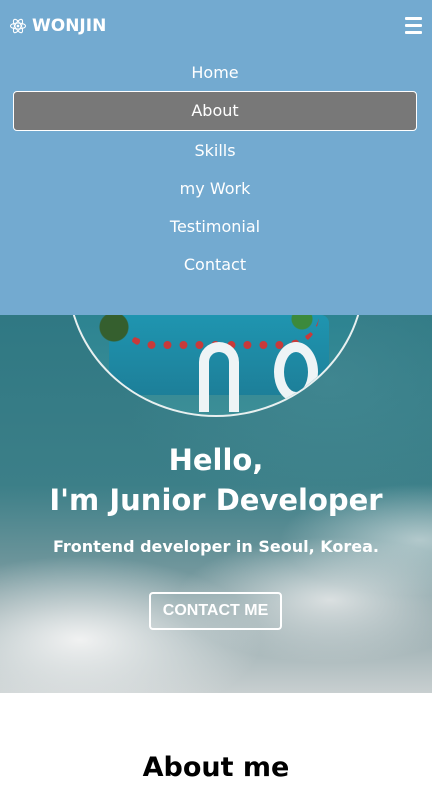 The height and width of the screenshot is (790, 432). Describe the element at coordinates (215, 264) in the screenshot. I see `nav-item-contact: Contact` at that location.